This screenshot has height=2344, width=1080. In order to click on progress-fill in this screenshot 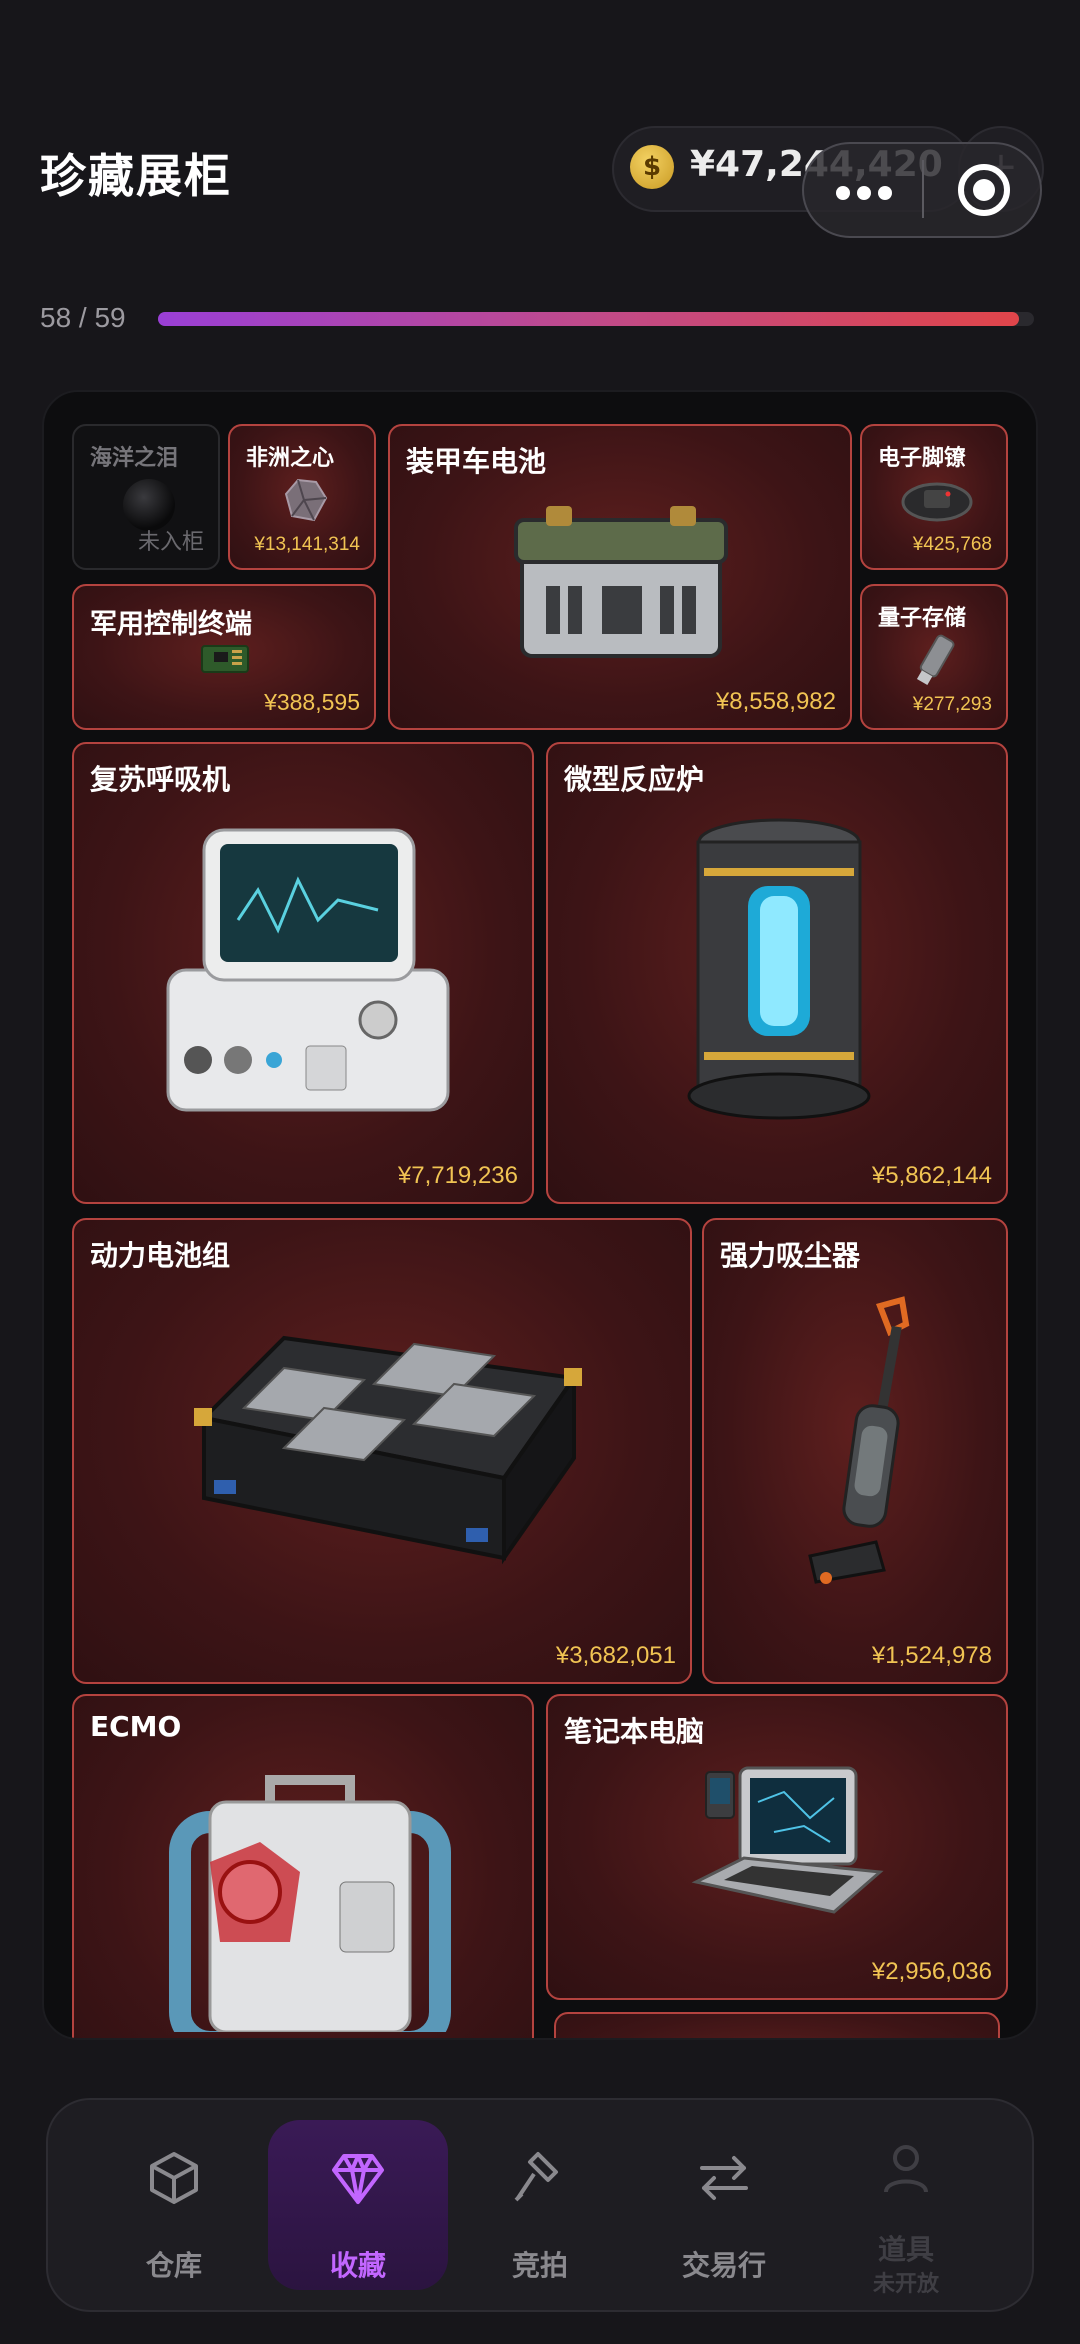, I will do `click(589, 319)`.